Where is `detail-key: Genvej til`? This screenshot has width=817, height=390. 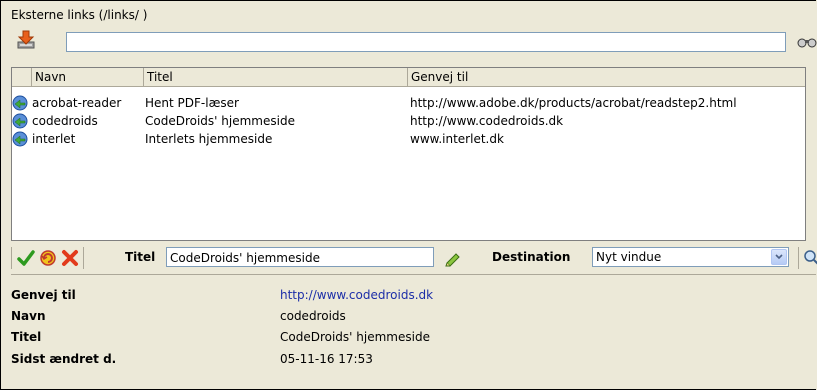 detail-key: Genvej til is located at coordinates (43, 295).